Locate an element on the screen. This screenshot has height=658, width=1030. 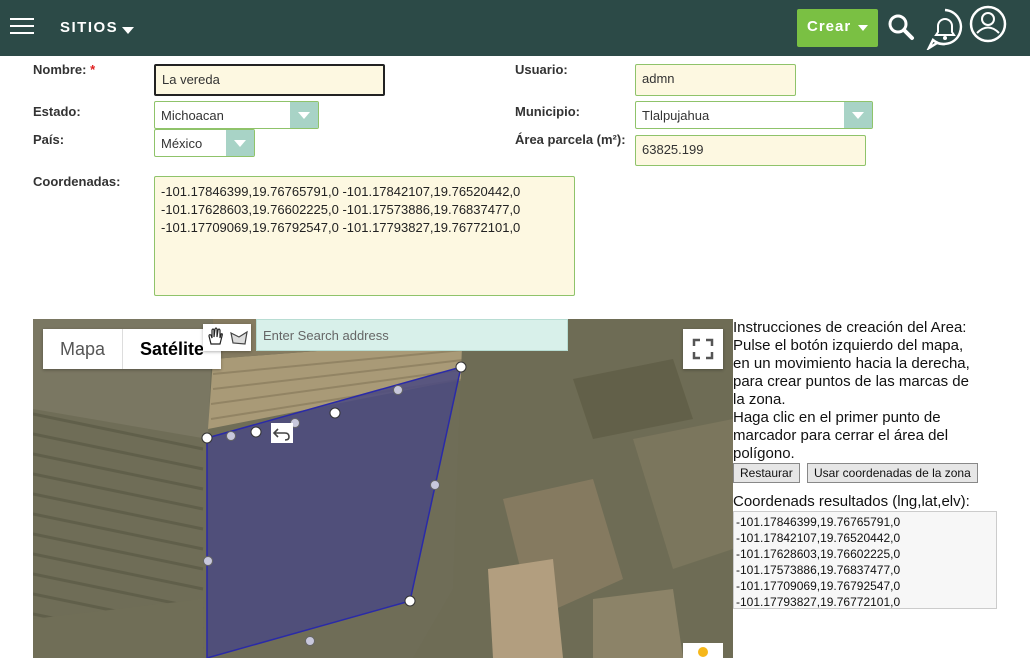
instructions-line: Pulse el botón izquierdo del mapa, is located at coordinates (848, 345).